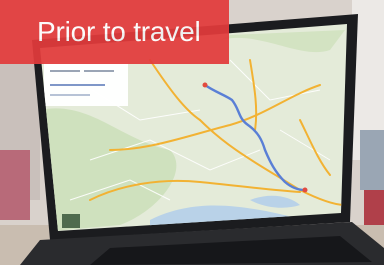  Describe the element at coordinates (372, 160) in the screenshot. I see `right-object` at that location.